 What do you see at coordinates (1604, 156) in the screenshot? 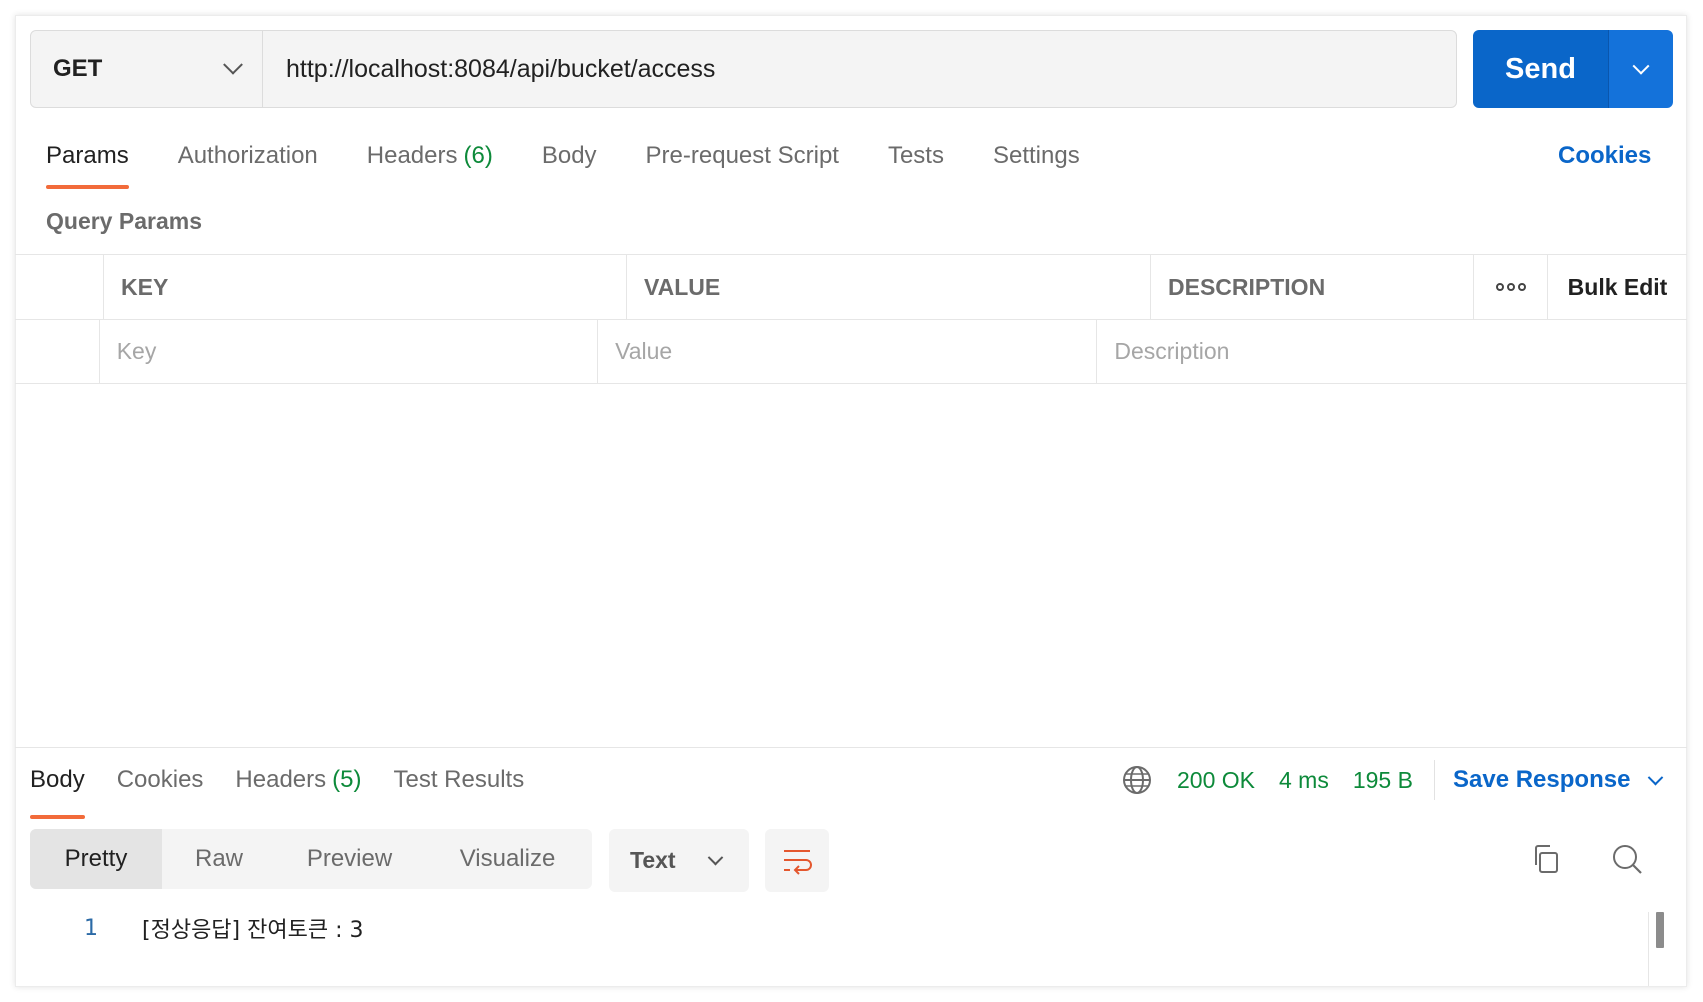
I see `cookies-link: Cookies` at bounding box center [1604, 156].